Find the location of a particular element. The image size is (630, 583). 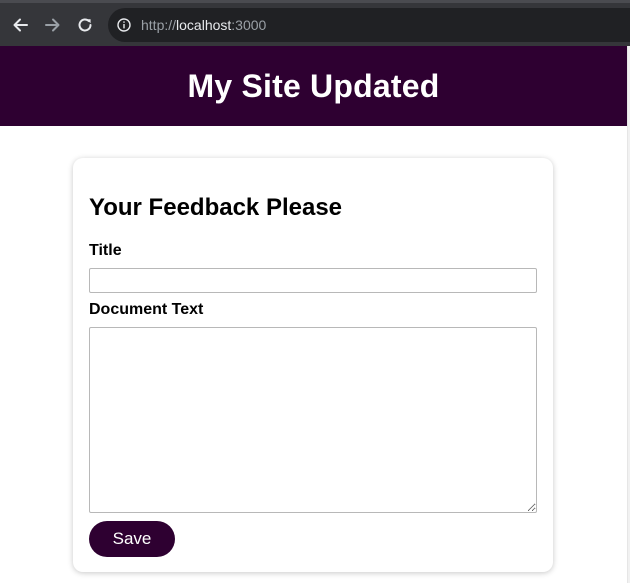

forward-button is located at coordinates (53, 25).